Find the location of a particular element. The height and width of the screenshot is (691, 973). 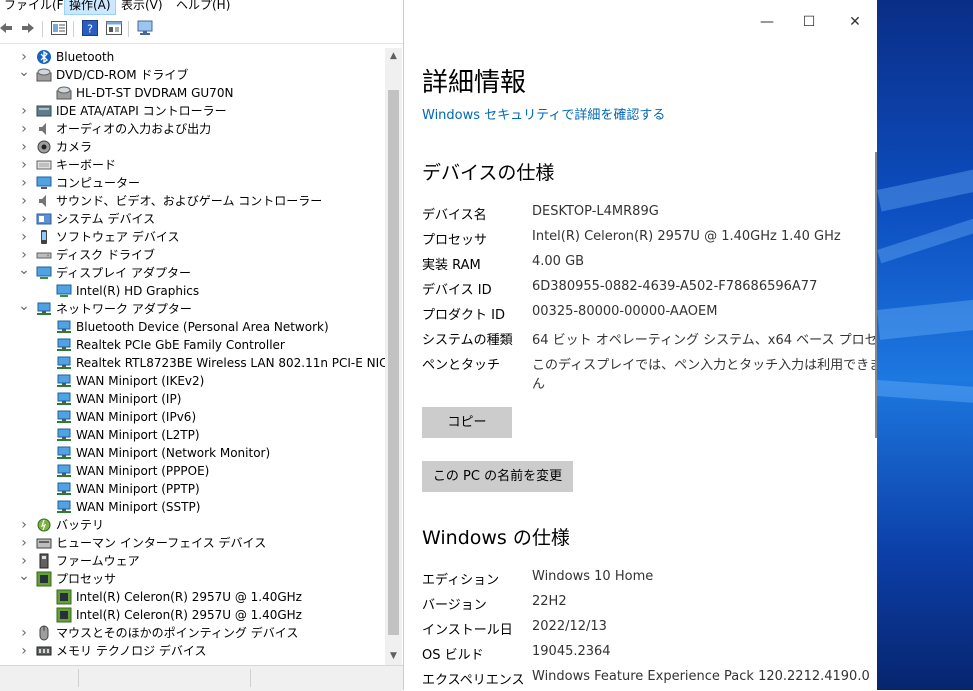

tree-category-row: ⌄ ディスプレイ アダプター is located at coordinates (192, 272).